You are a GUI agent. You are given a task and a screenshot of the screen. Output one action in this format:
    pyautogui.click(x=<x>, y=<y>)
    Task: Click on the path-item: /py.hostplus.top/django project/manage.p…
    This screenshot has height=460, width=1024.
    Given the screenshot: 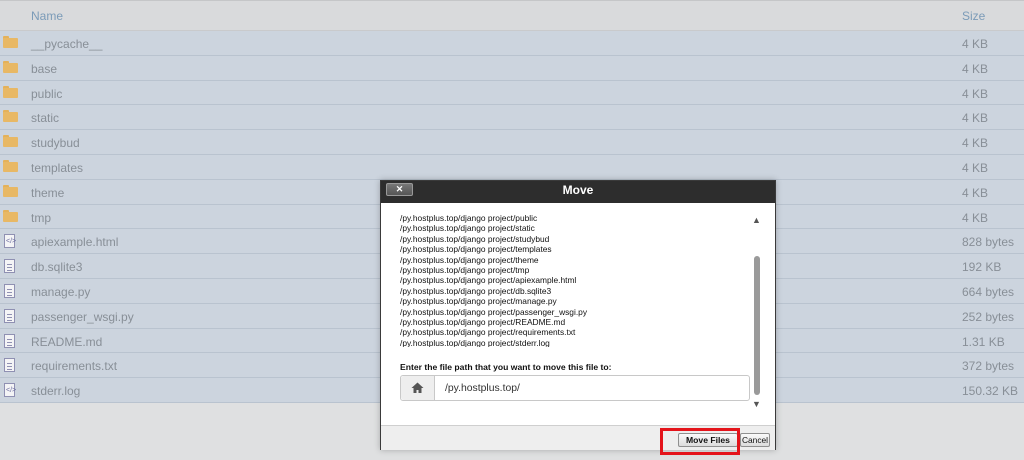 What is the action you would take?
    pyautogui.click(x=478, y=301)
    